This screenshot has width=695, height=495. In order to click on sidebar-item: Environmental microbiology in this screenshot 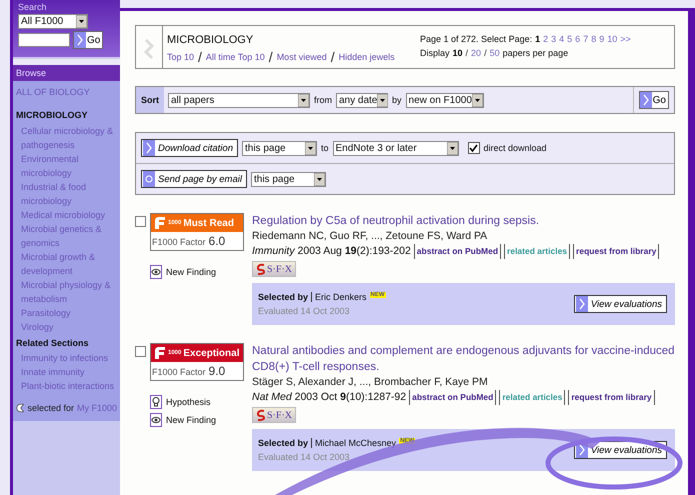, I will do `click(66, 166)`.